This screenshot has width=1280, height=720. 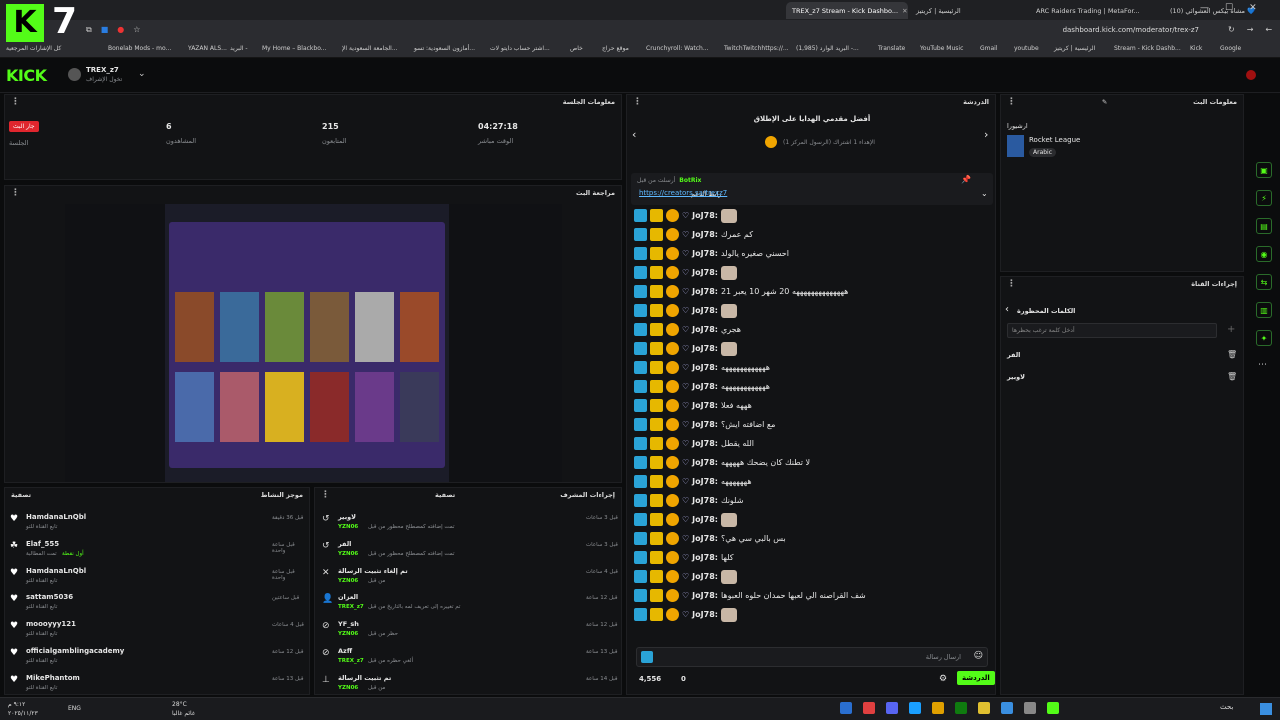 I want to click on bookmark-item: موقع حراج, so click(x=615, y=48).